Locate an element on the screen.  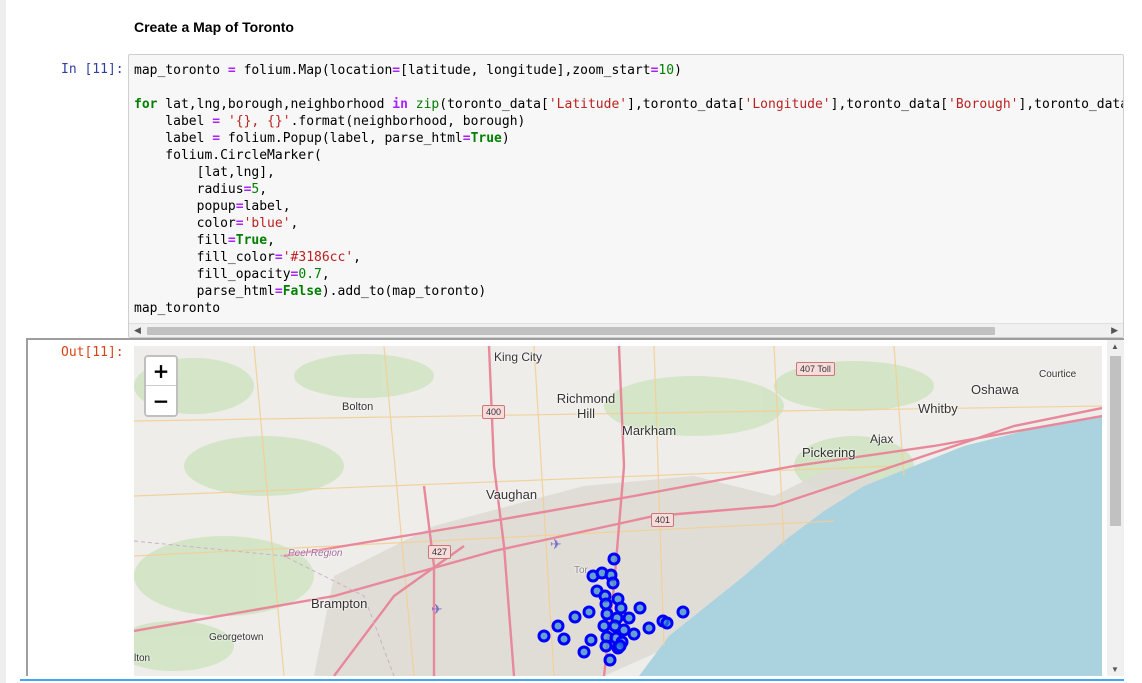
output-scroll-thumb is located at coordinates (1115, 441).